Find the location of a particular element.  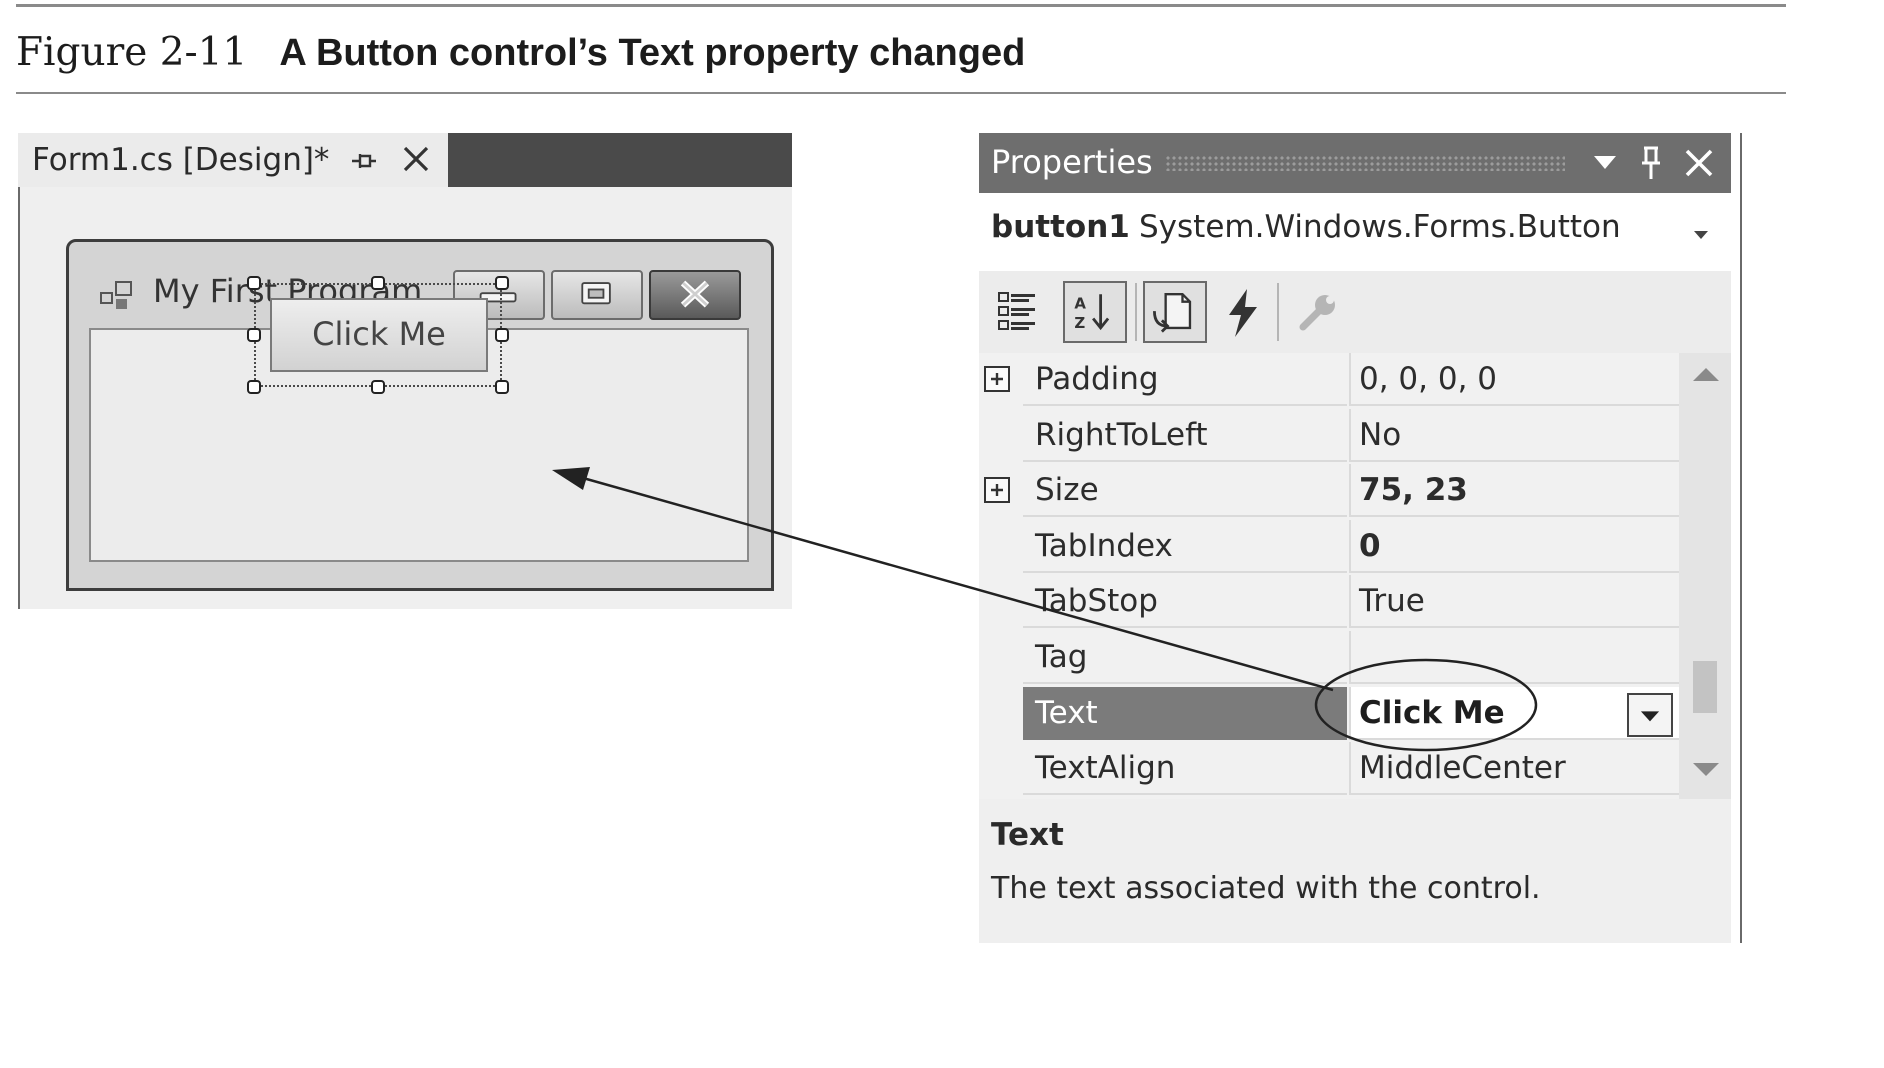

maximize-button is located at coordinates (597, 295).